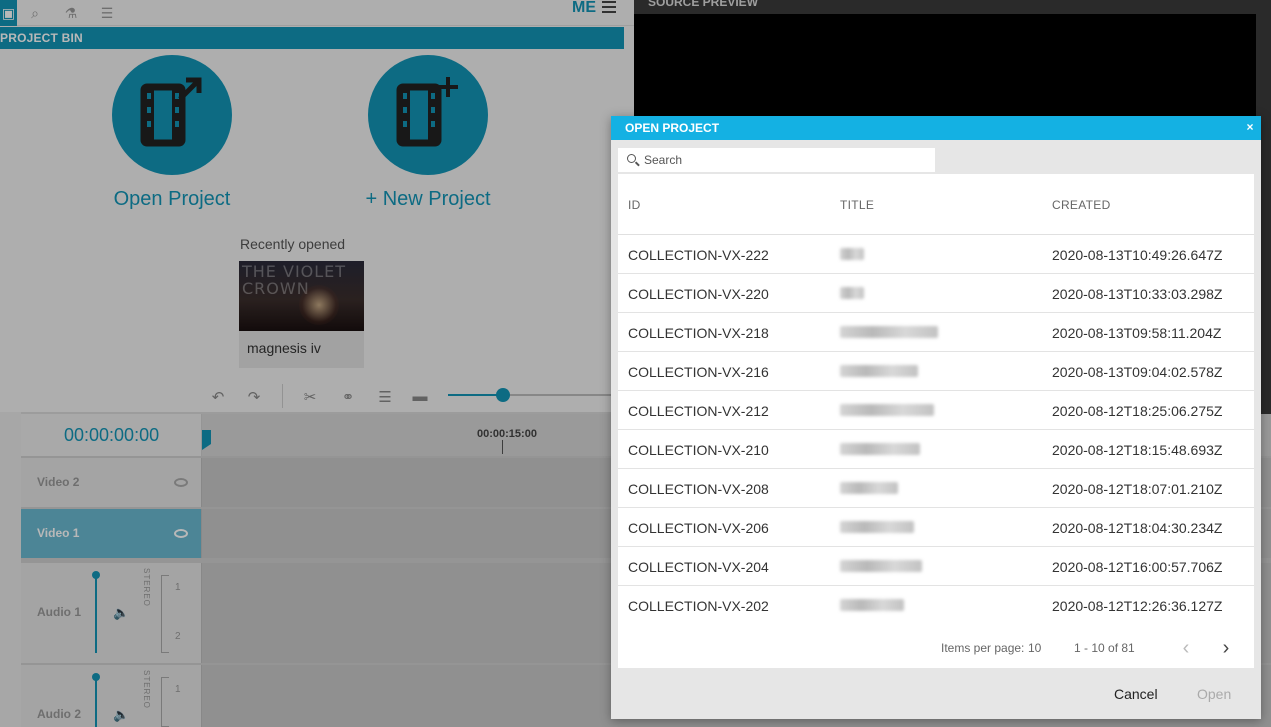 The width and height of the screenshot is (1271, 727). I want to click on cell-created: 2020-08-12T18:15:48.693Z, so click(1137, 450).